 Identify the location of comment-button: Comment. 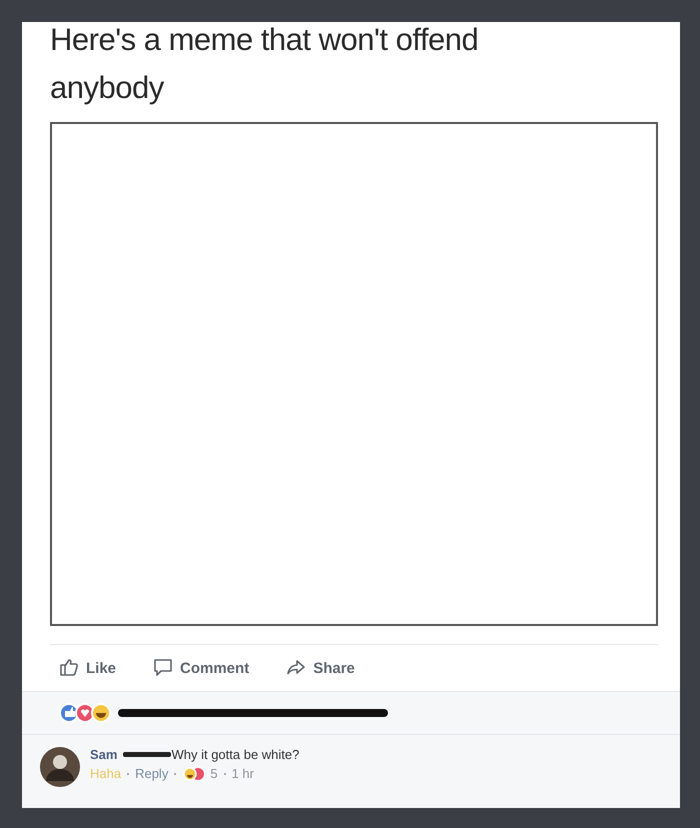
(201, 668).